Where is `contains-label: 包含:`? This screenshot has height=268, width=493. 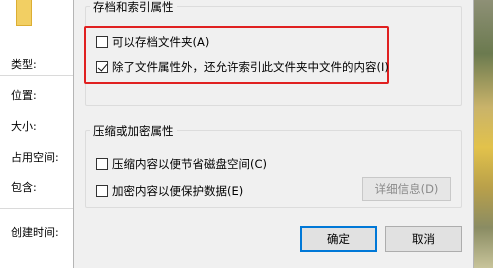 contains-label: 包含: is located at coordinates (24, 187).